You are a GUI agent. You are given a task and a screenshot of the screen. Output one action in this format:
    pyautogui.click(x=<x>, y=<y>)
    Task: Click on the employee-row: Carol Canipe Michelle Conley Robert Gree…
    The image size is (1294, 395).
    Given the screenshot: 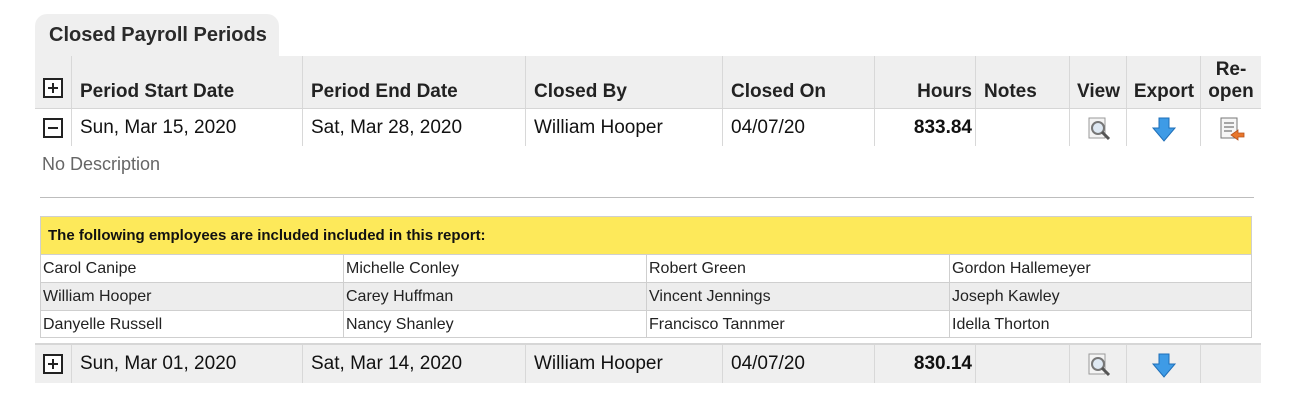 What is the action you would take?
    pyautogui.click(x=646, y=268)
    